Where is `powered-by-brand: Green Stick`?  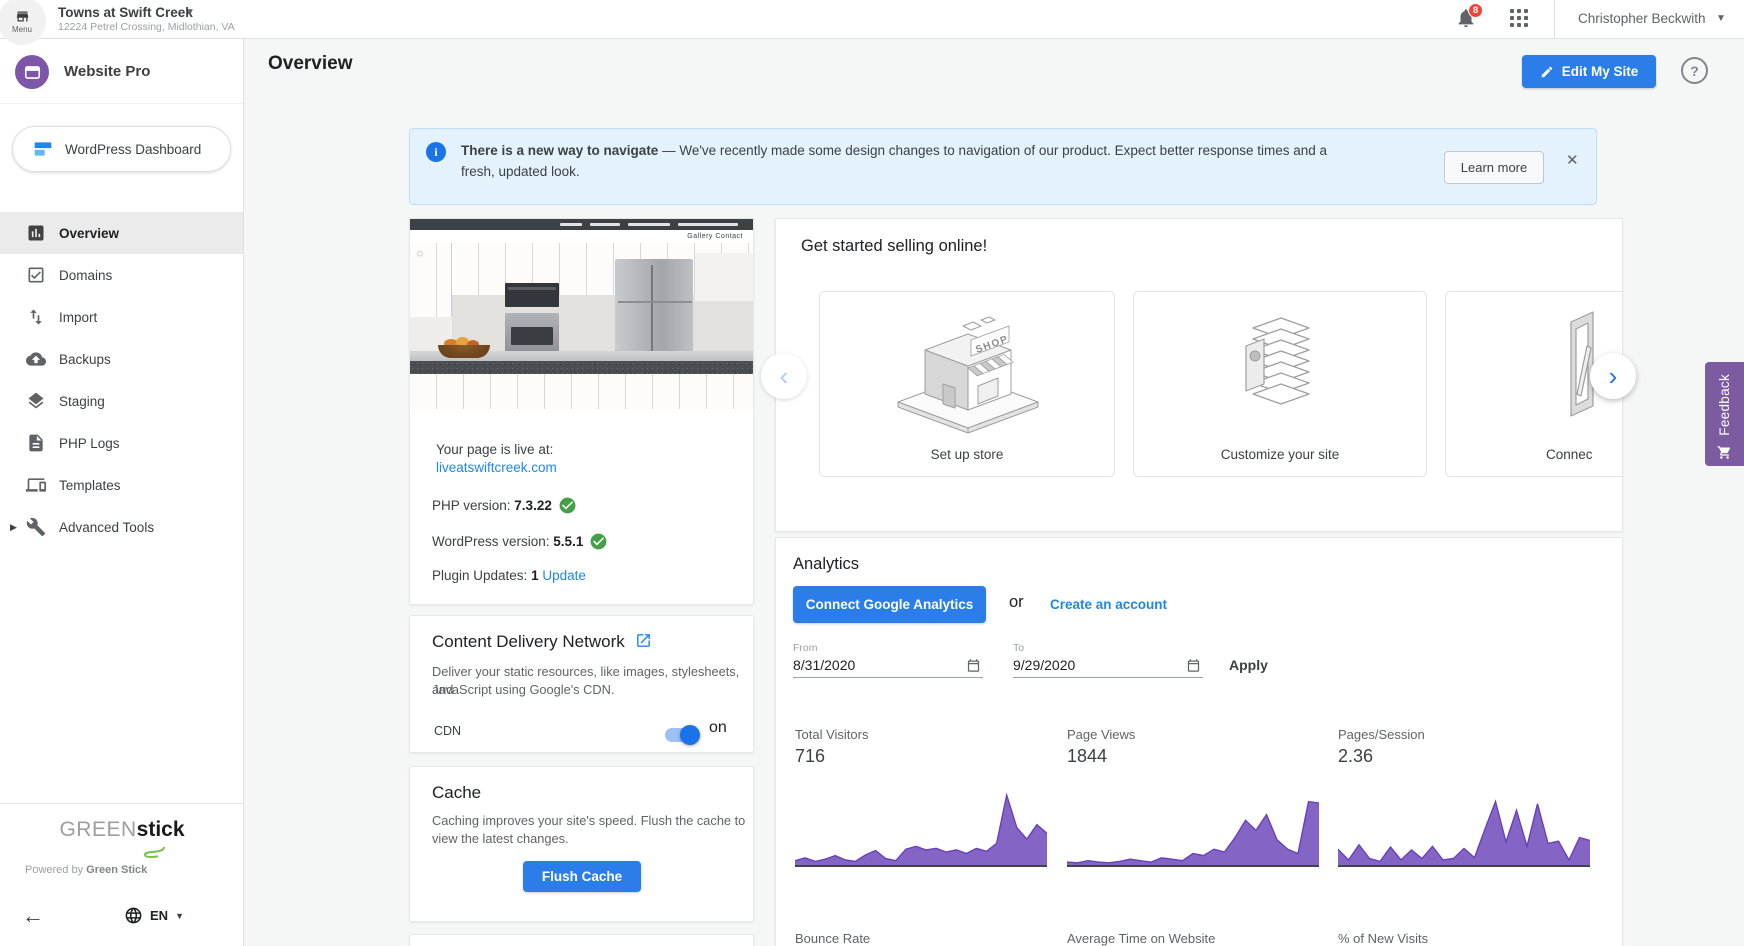 powered-by-brand: Green Stick is located at coordinates (117, 870).